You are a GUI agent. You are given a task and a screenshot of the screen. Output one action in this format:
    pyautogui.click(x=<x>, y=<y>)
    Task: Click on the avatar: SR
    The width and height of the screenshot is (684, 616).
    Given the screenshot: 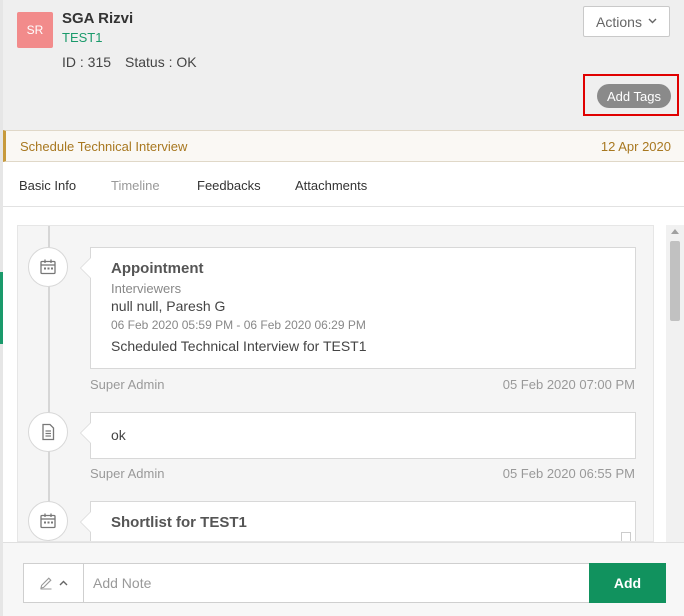 What is the action you would take?
    pyautogui.click(x=35, y=30)
    